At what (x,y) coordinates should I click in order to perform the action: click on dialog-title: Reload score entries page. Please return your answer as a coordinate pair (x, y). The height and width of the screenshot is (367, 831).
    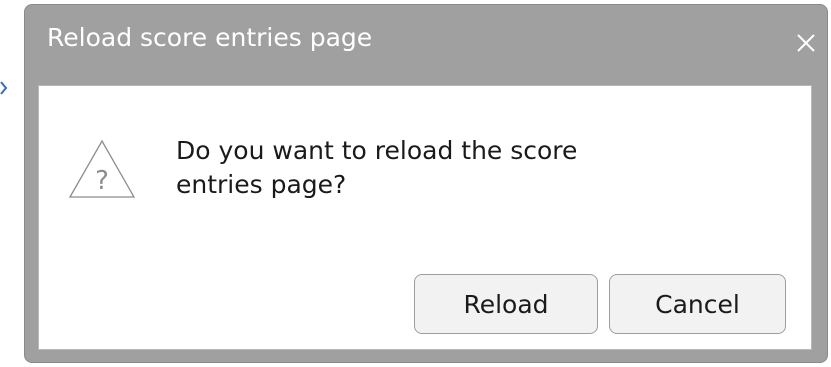
    Looking at the image, I should click on (210, 37).